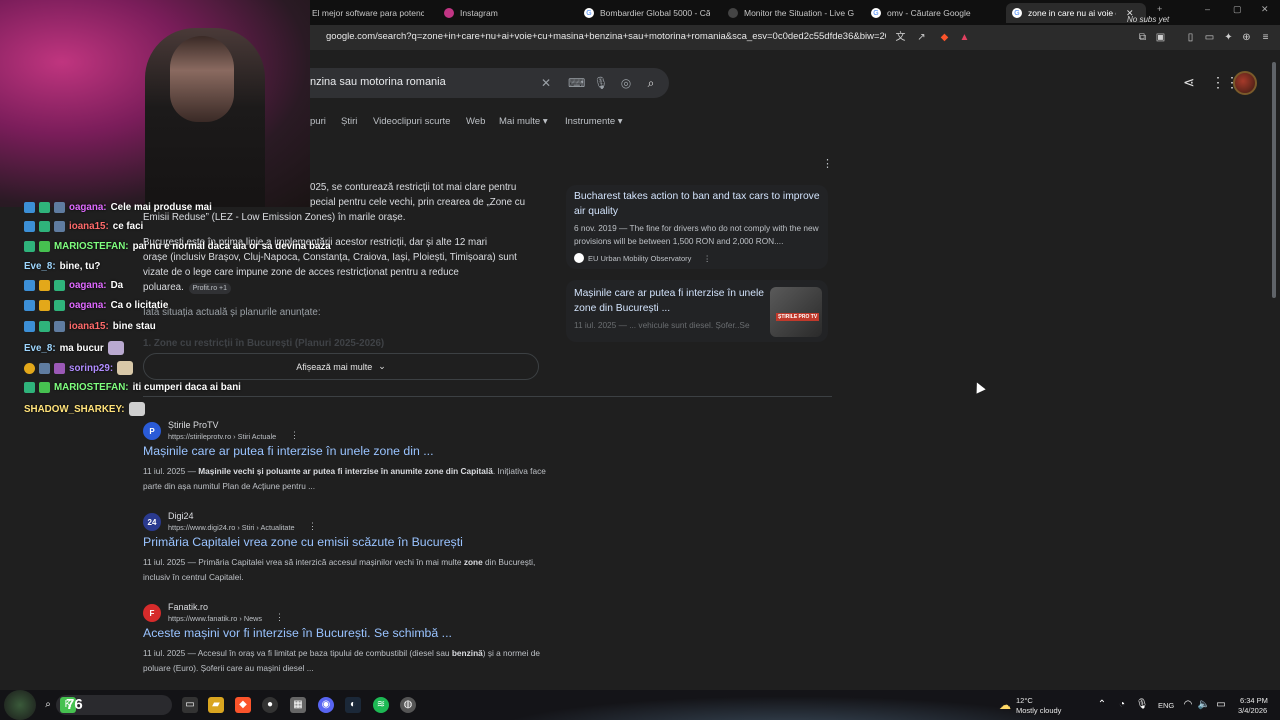 Image resolution: width=1280 pixels, height=720 pixels. Describe the element at coordinates (216, 705) in the screenshot. I see `file-explorer-icon: ▰` at that location.